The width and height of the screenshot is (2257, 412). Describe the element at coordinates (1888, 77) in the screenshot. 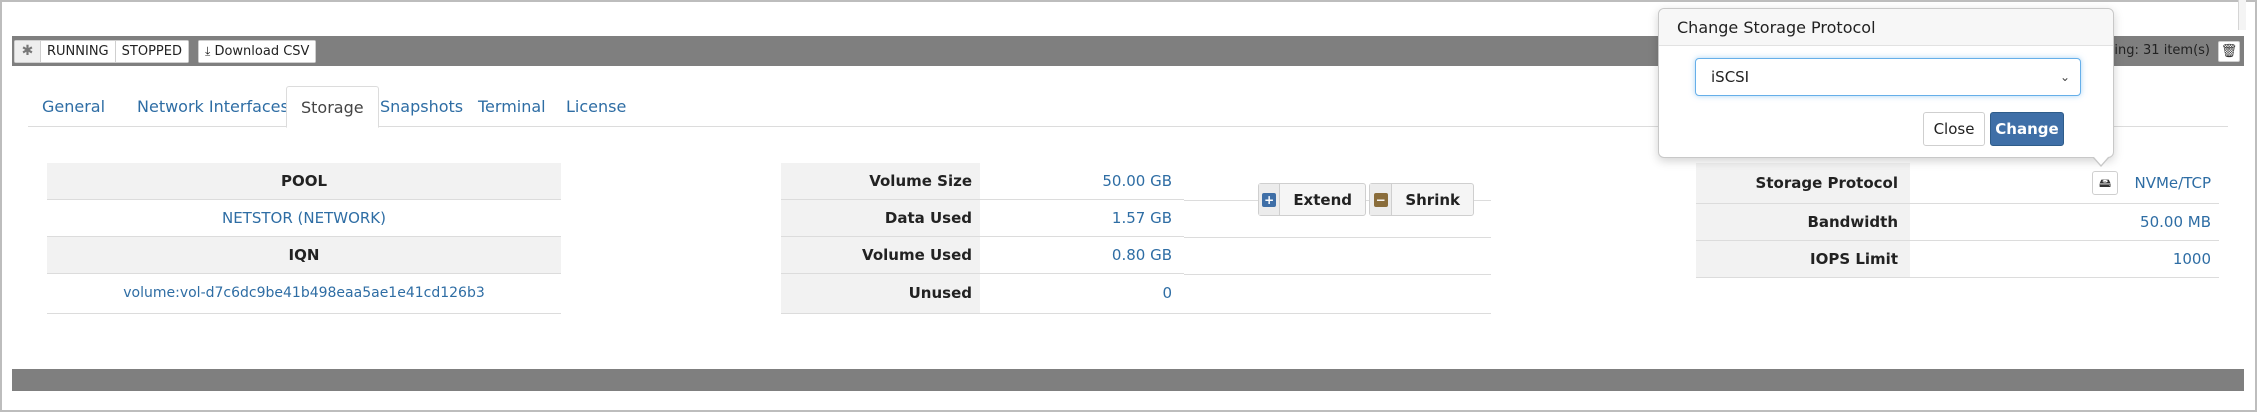

I see `protocol-select: iSCSI ⌄` at that location.